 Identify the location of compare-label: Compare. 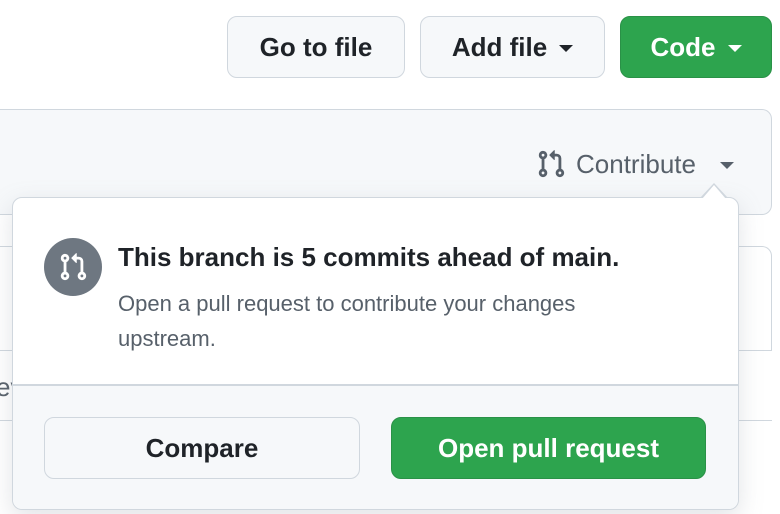
(202, 447).